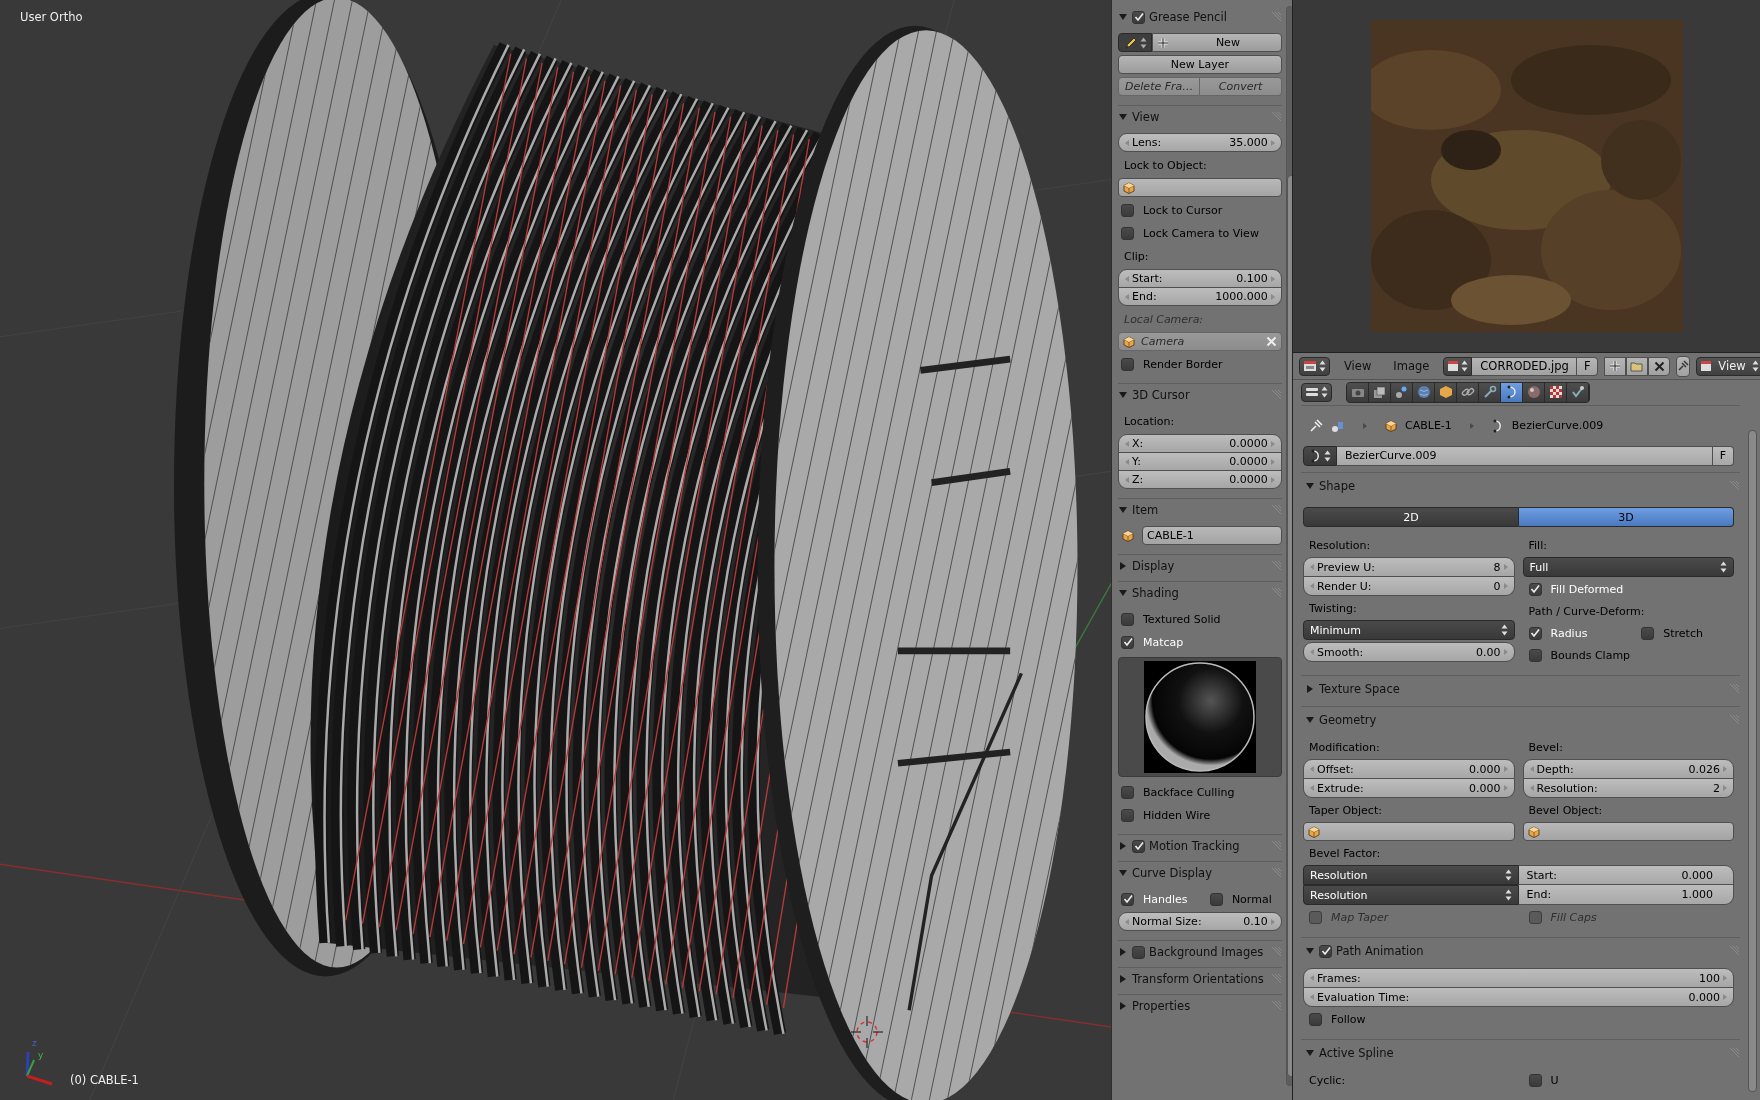 The width and height of the screenshot is (1760, 1100). I want to click on panel-title: View, so click(1146, 117).